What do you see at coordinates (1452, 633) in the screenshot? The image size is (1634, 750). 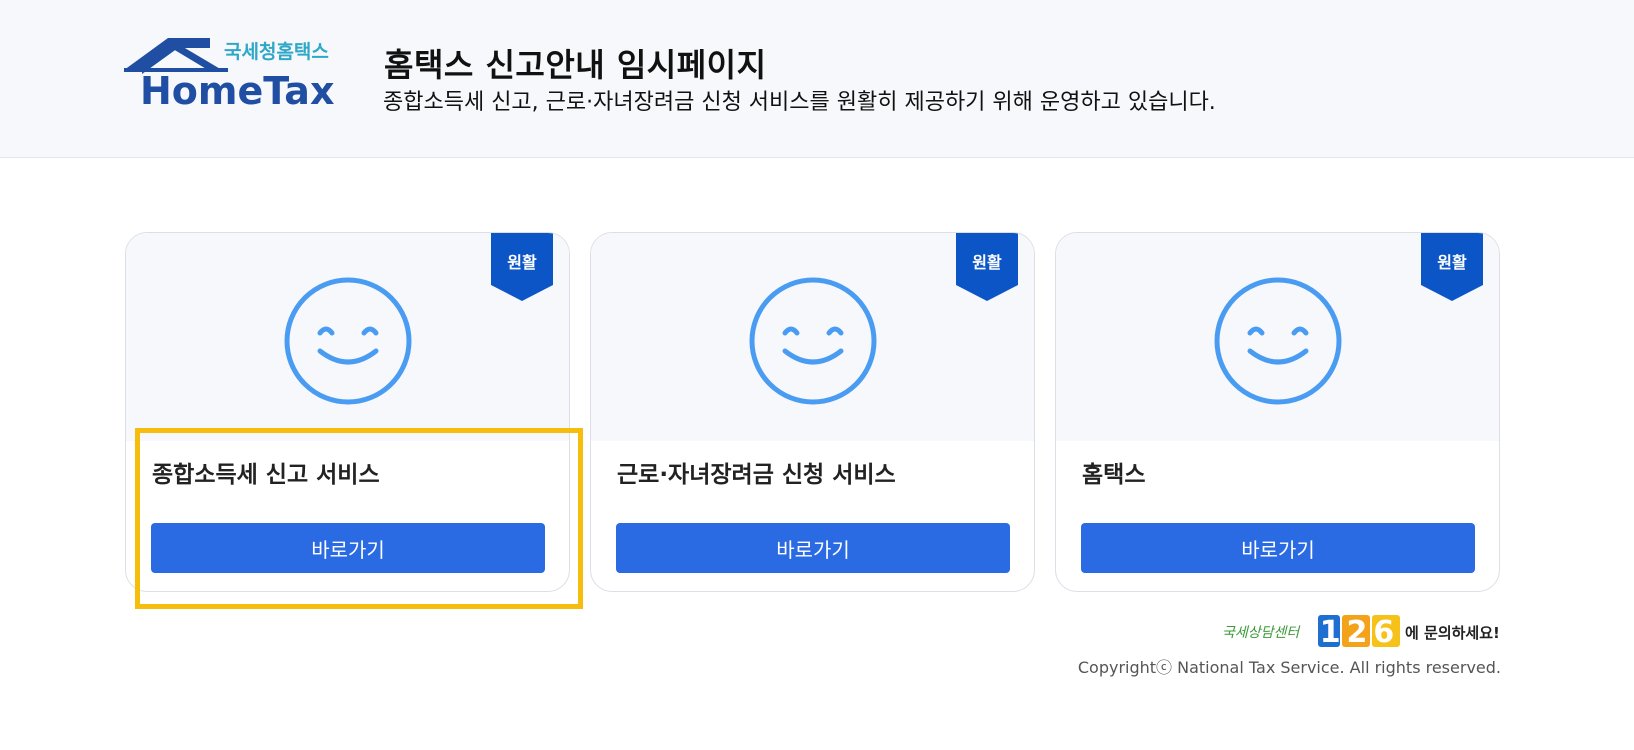 I see `consult-suffix: 에 문의하세요!` at bounding box center [1452, 633].